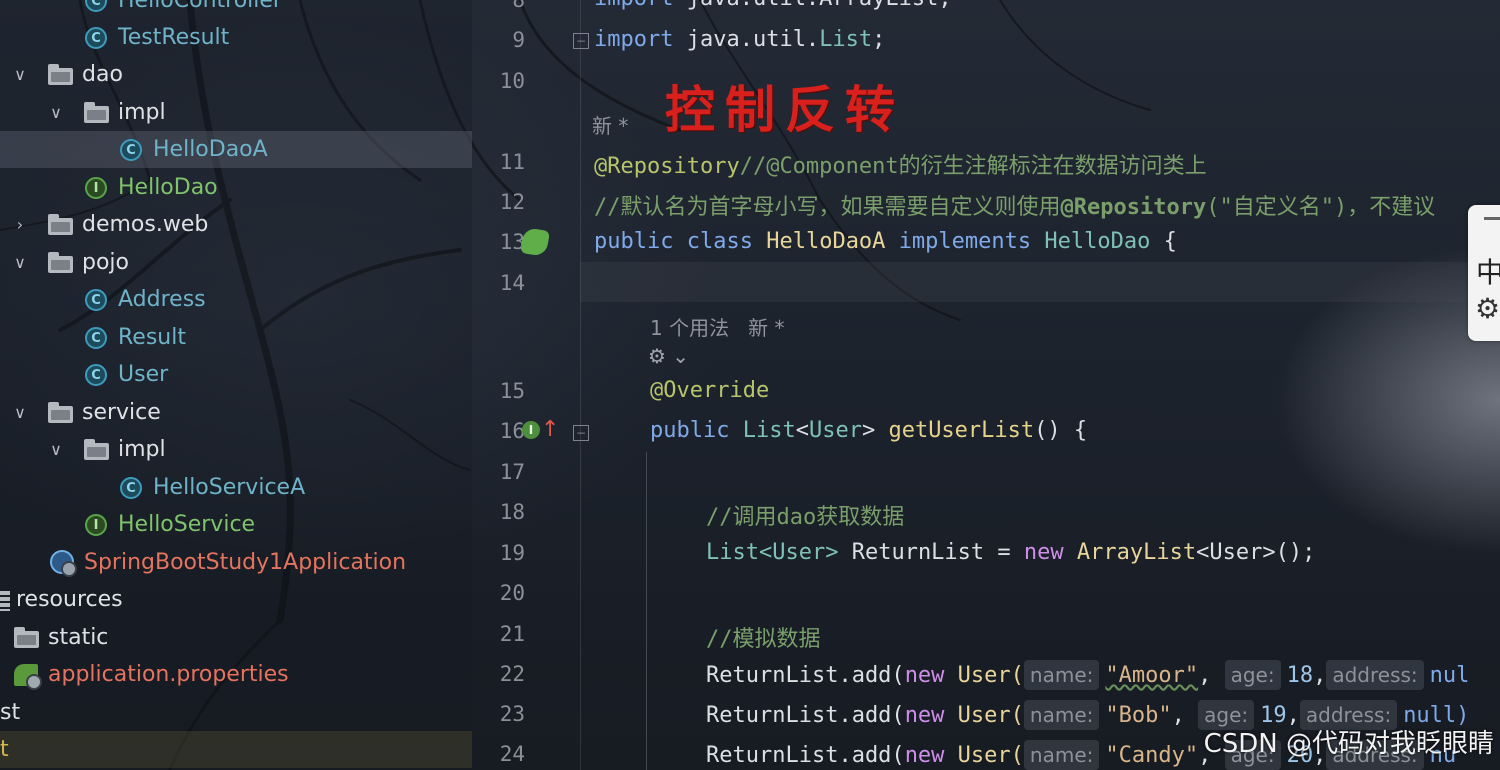 The width and height of the screenshot is (1500, 770). I want to click on tree-item-application-properties: application.properties, so click(236, 674).